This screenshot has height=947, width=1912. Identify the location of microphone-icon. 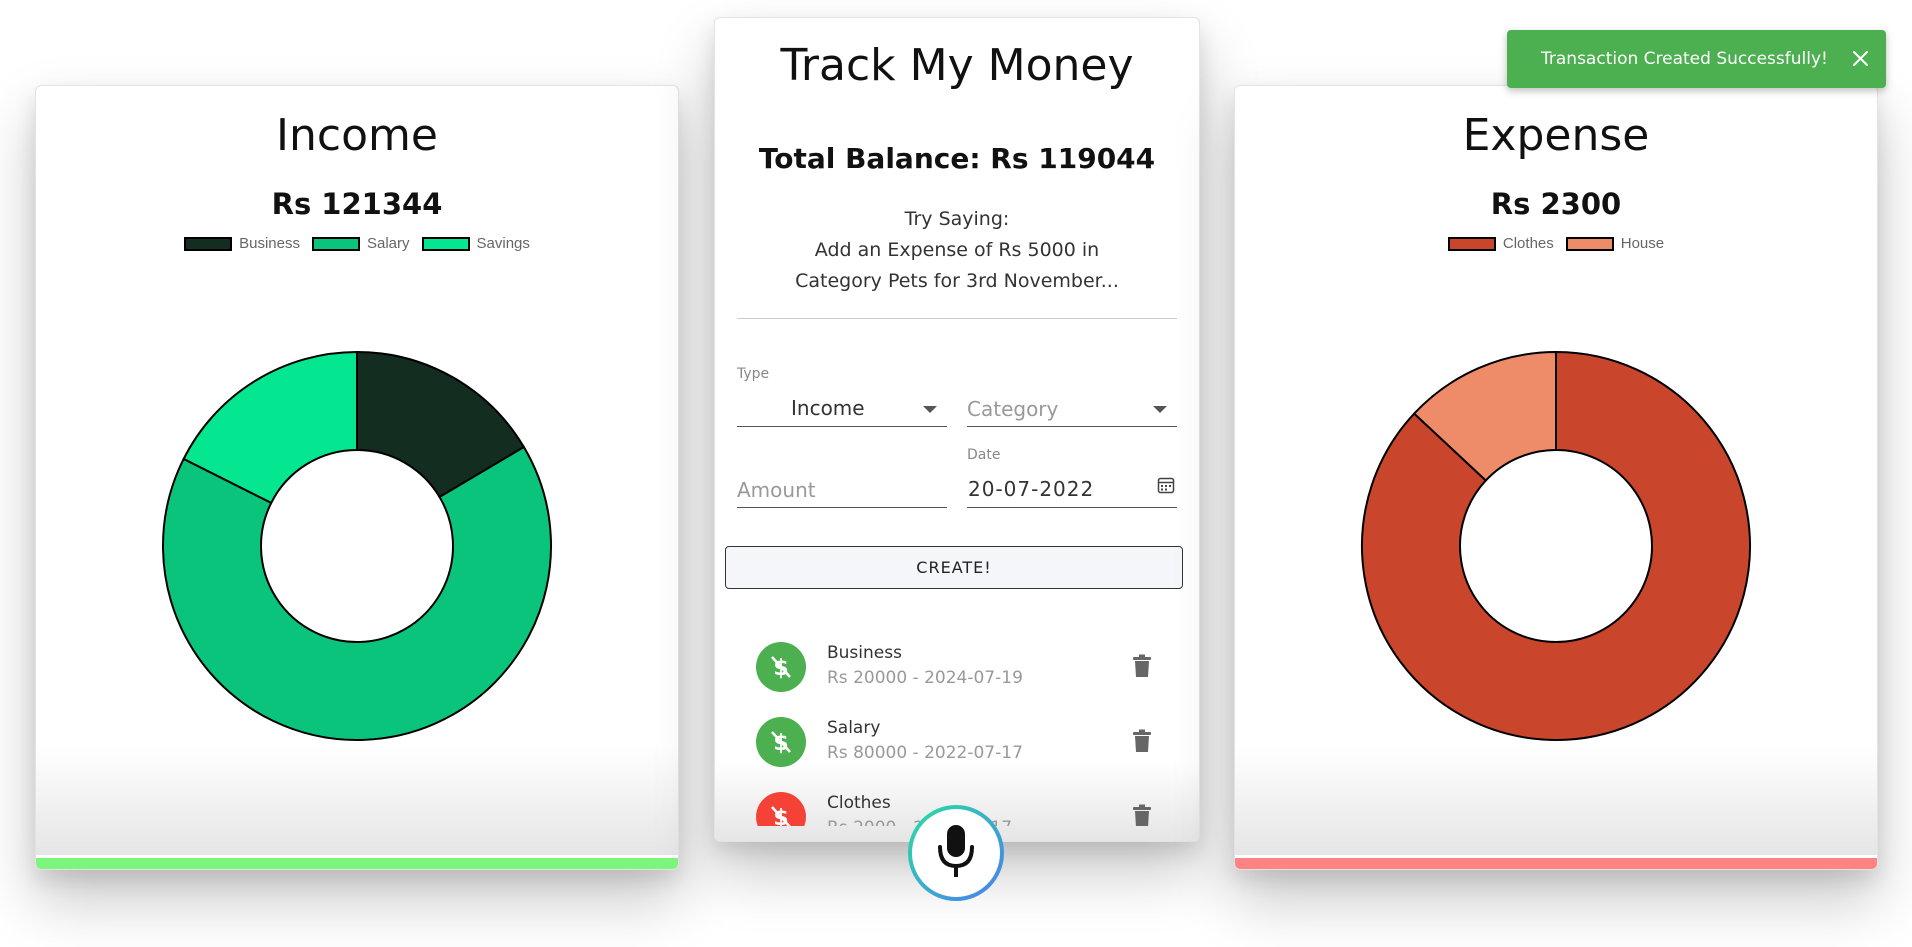
(956, 853).